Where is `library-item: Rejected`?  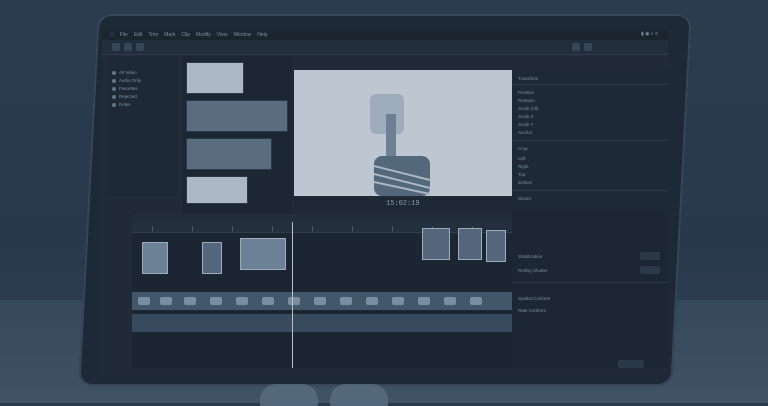
library-item: Rejected is located at coordinates (124, 96).